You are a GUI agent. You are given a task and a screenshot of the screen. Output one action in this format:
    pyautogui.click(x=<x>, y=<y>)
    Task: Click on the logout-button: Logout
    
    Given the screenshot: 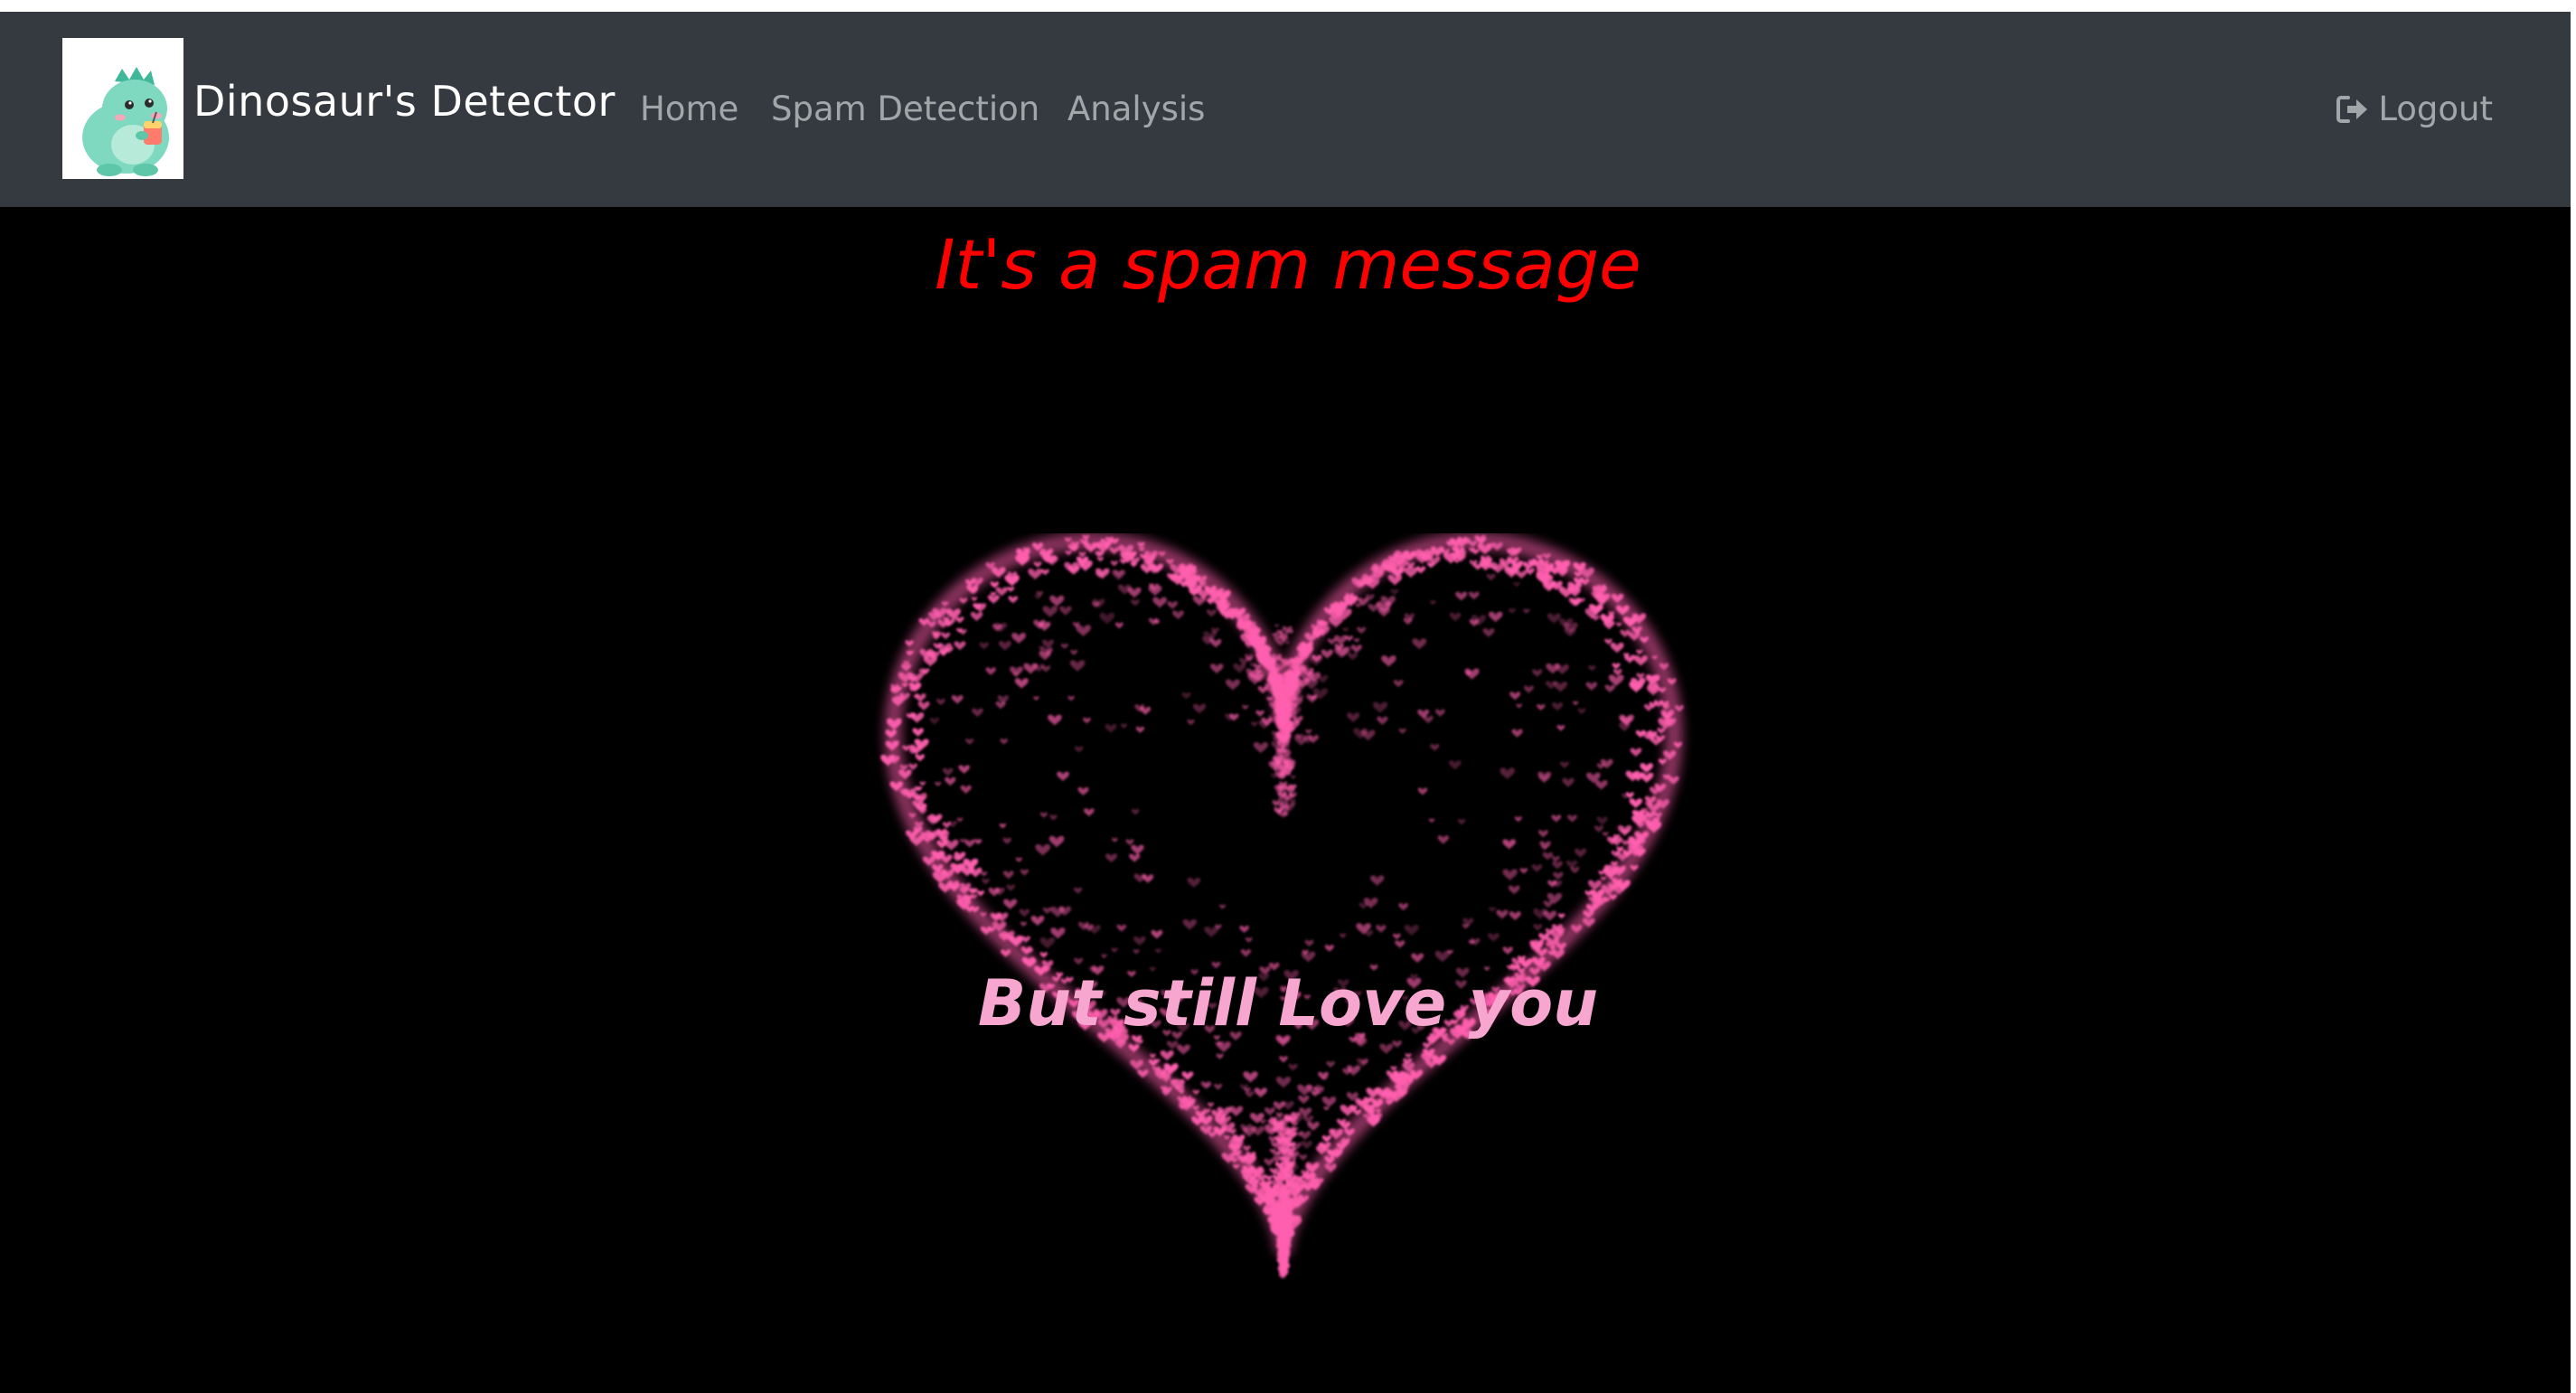 What is the action you would take?
    pyautogui.click(x=2415, y=108)
    